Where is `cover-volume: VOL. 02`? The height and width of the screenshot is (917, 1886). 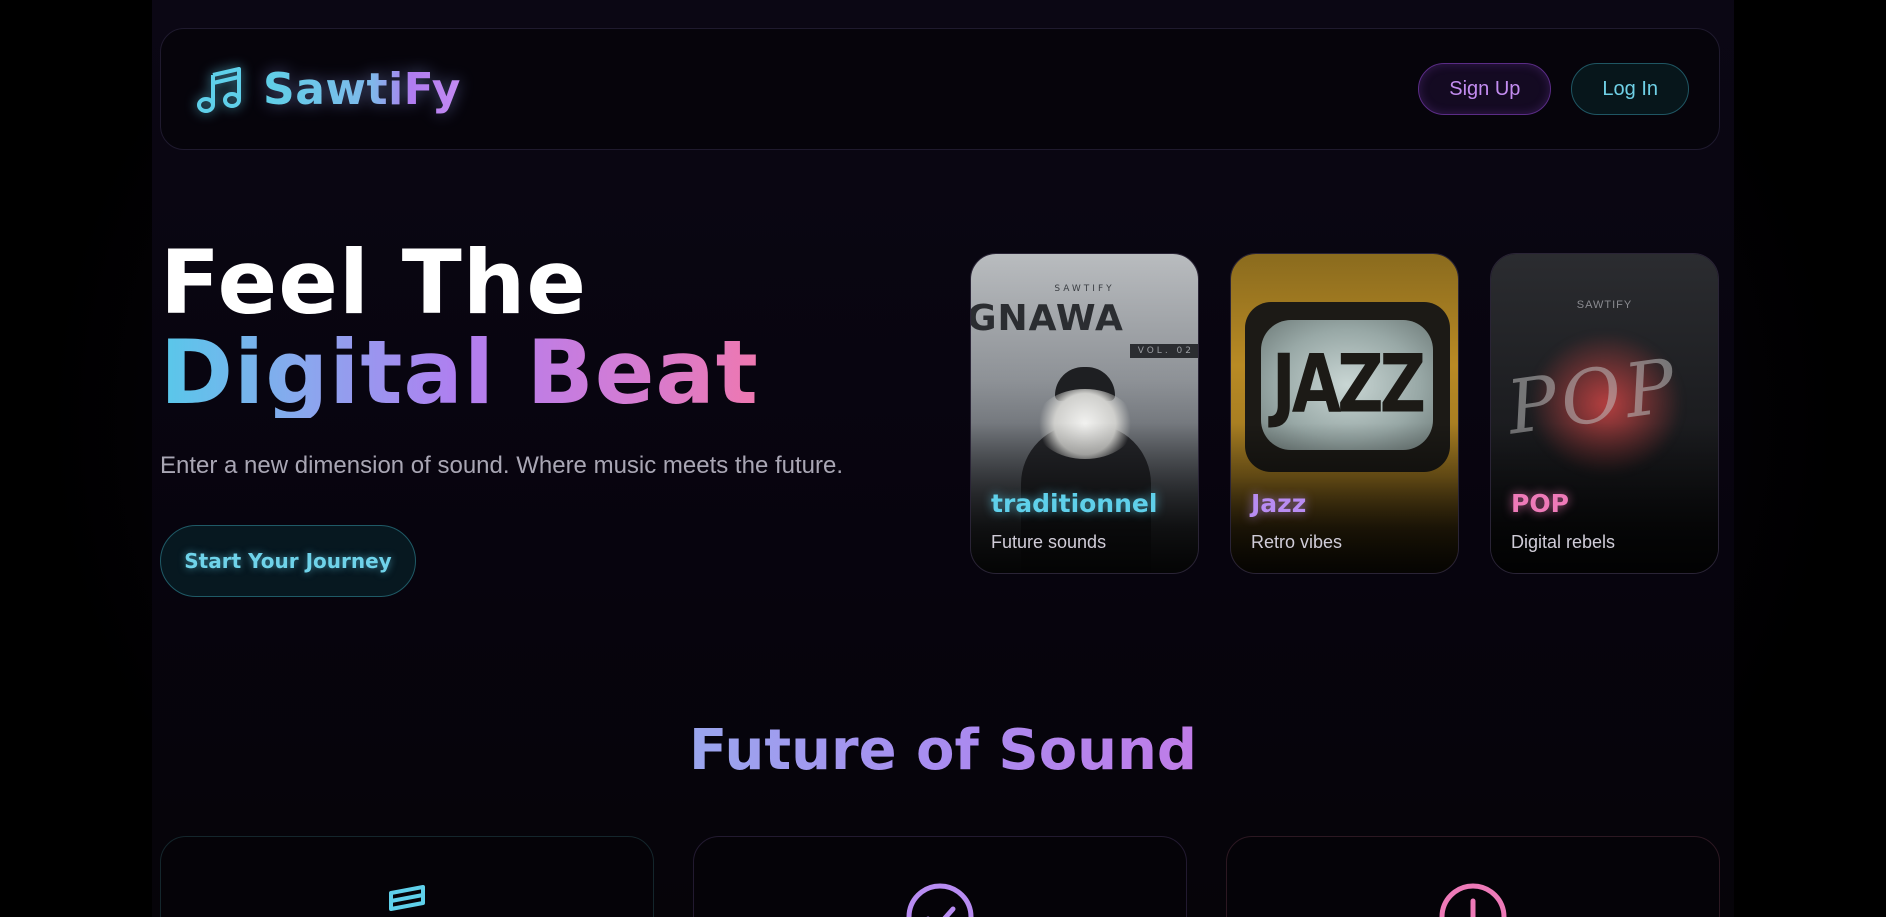 cover-volume: VOL. 02 is located at coordinates (1163, 351).